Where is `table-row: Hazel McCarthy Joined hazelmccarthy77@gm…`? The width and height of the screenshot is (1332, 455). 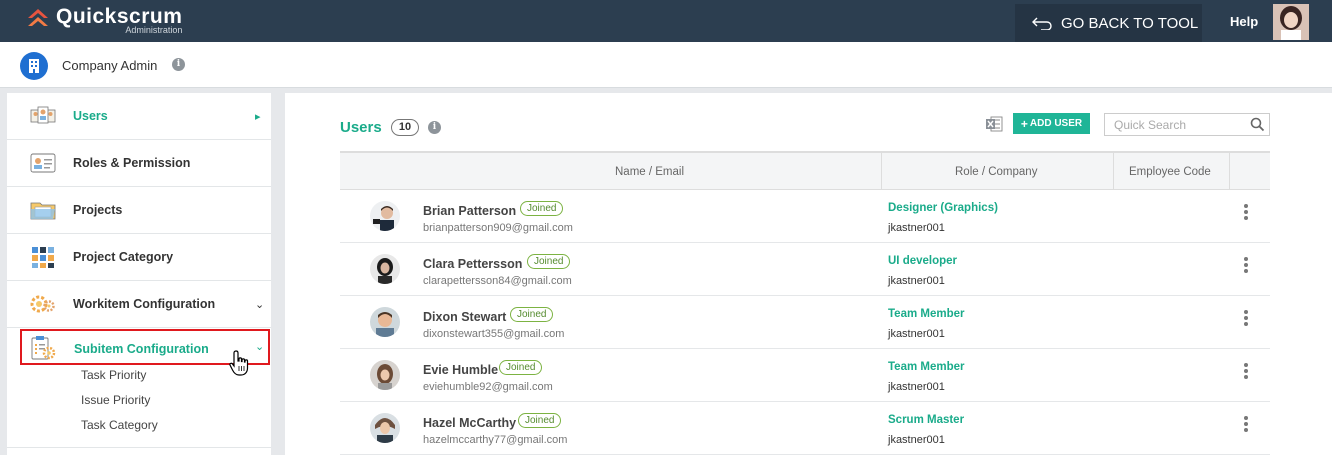
table-row: Hazel McCarthy Joined hazelmccarthy77@gm… is located at coordinates (805, 428).